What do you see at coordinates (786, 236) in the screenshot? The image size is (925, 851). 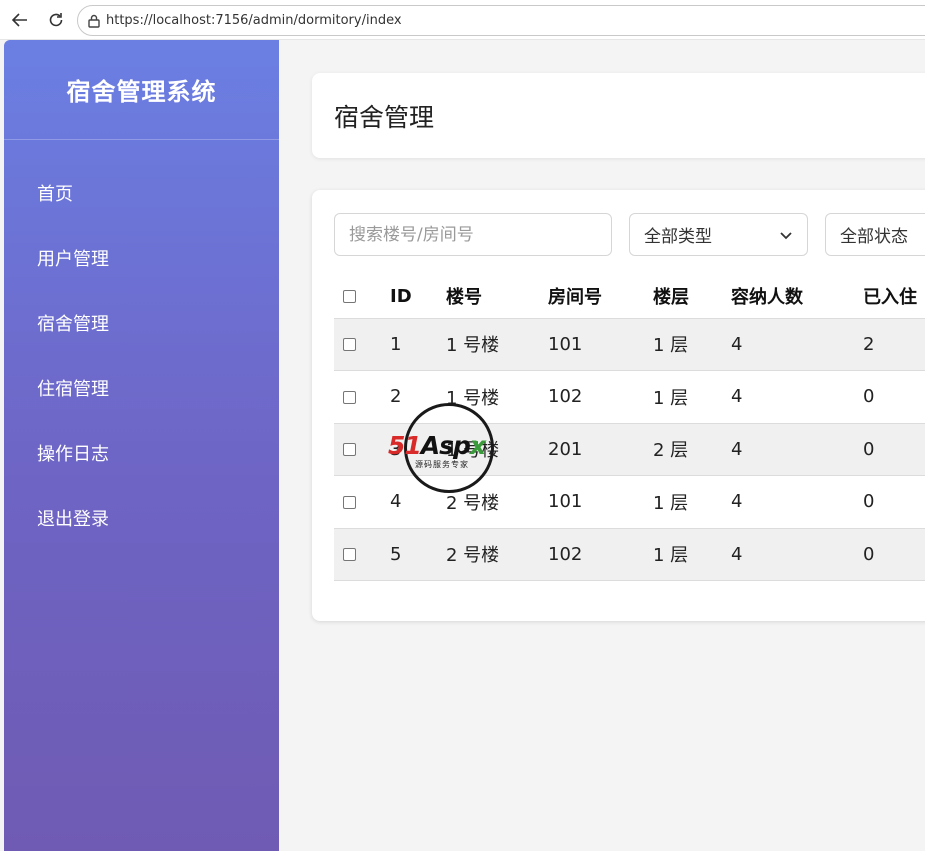 I see `chevron-down-icon` at bounding box center [786, 236].